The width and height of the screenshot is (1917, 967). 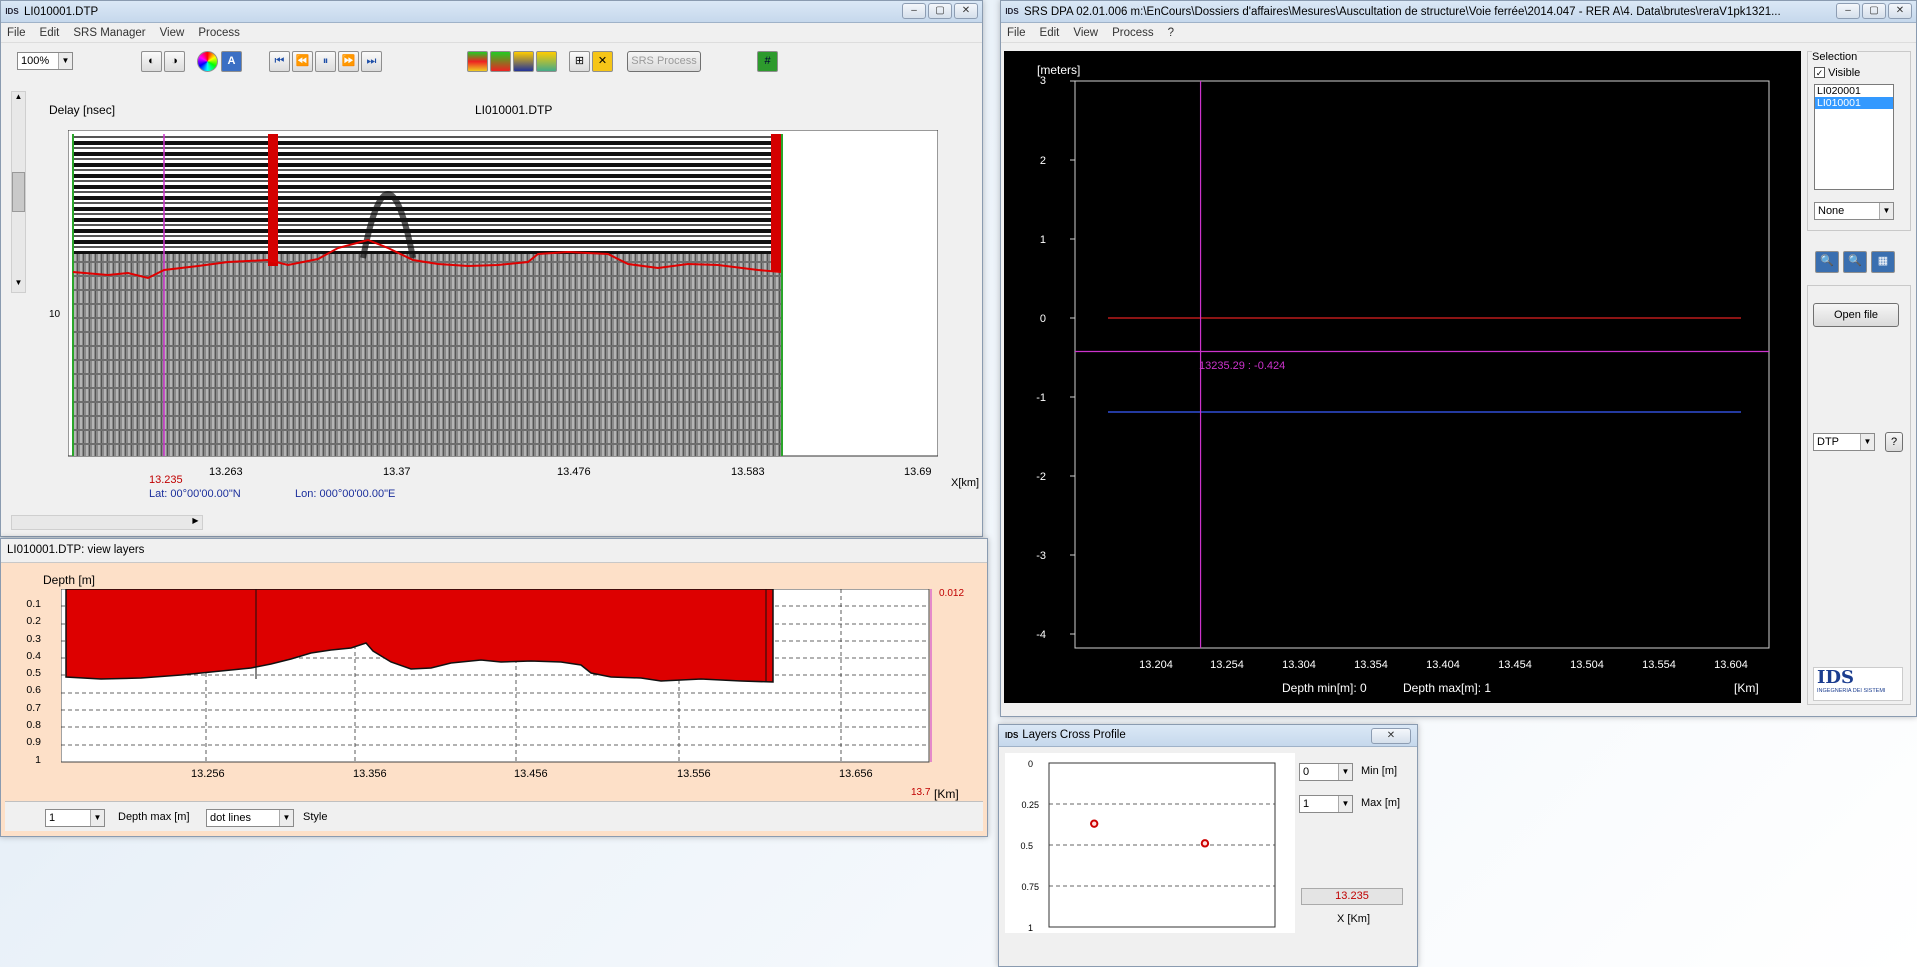 What do you see at coordinates (348, 61) in the screenshot?
I see `fast-forward-icon: ⏩` at bounding box center [348, 61].